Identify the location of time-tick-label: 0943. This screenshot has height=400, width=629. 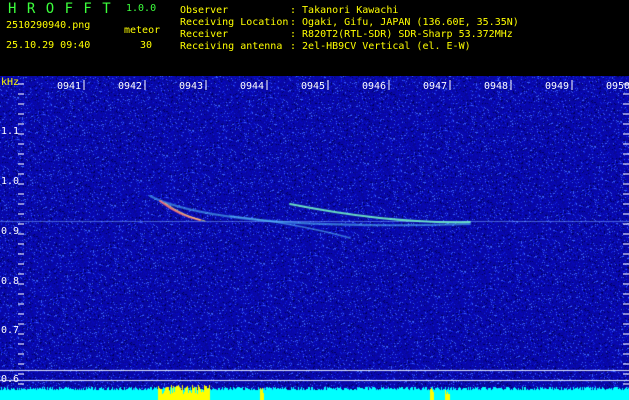
(191, 86).